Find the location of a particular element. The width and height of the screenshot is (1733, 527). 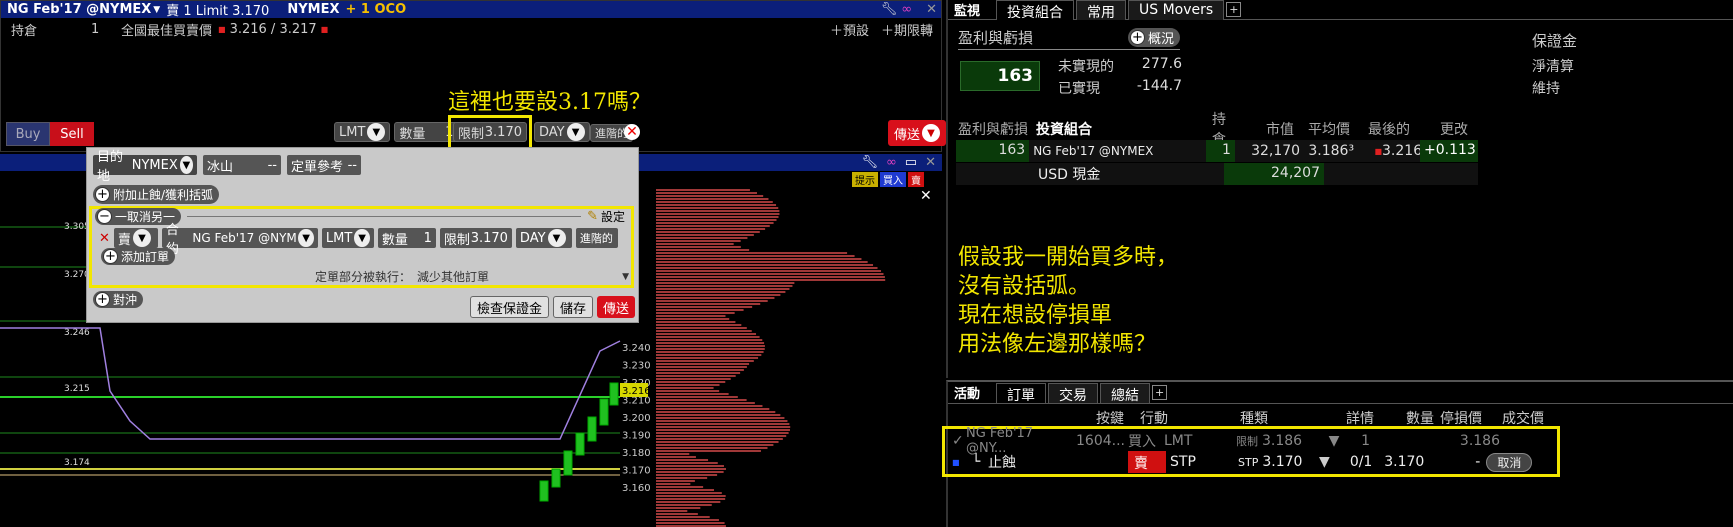

sell-button: Sell is located at coordinates (72, 134).